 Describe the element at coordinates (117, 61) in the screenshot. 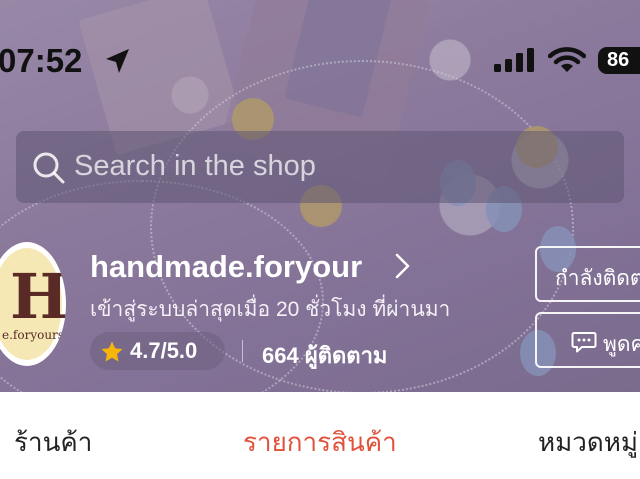

I see `location-arrow-icon` at that location.